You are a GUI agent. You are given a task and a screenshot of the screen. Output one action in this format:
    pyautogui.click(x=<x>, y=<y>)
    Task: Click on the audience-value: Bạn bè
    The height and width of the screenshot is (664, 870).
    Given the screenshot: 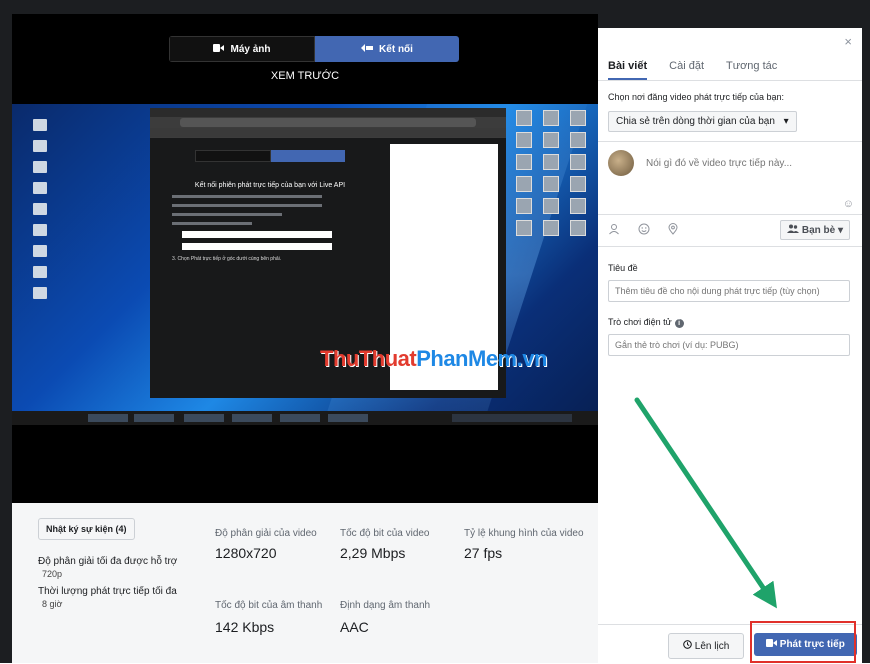 What is the action you would take?
    pyautogui.click(x=818, y=230)
    